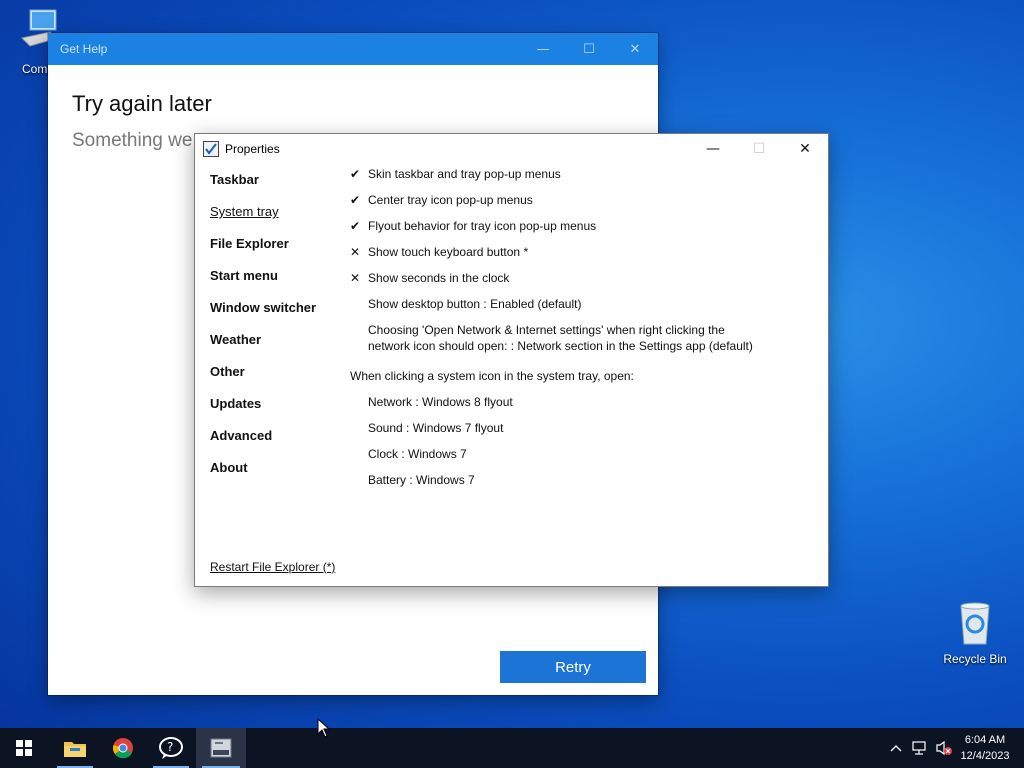 Image resolution: width=1024 pixels, height=768 pixels. I want to click on setting-row: Network : Windows 8 flyout, so click(580, 407).